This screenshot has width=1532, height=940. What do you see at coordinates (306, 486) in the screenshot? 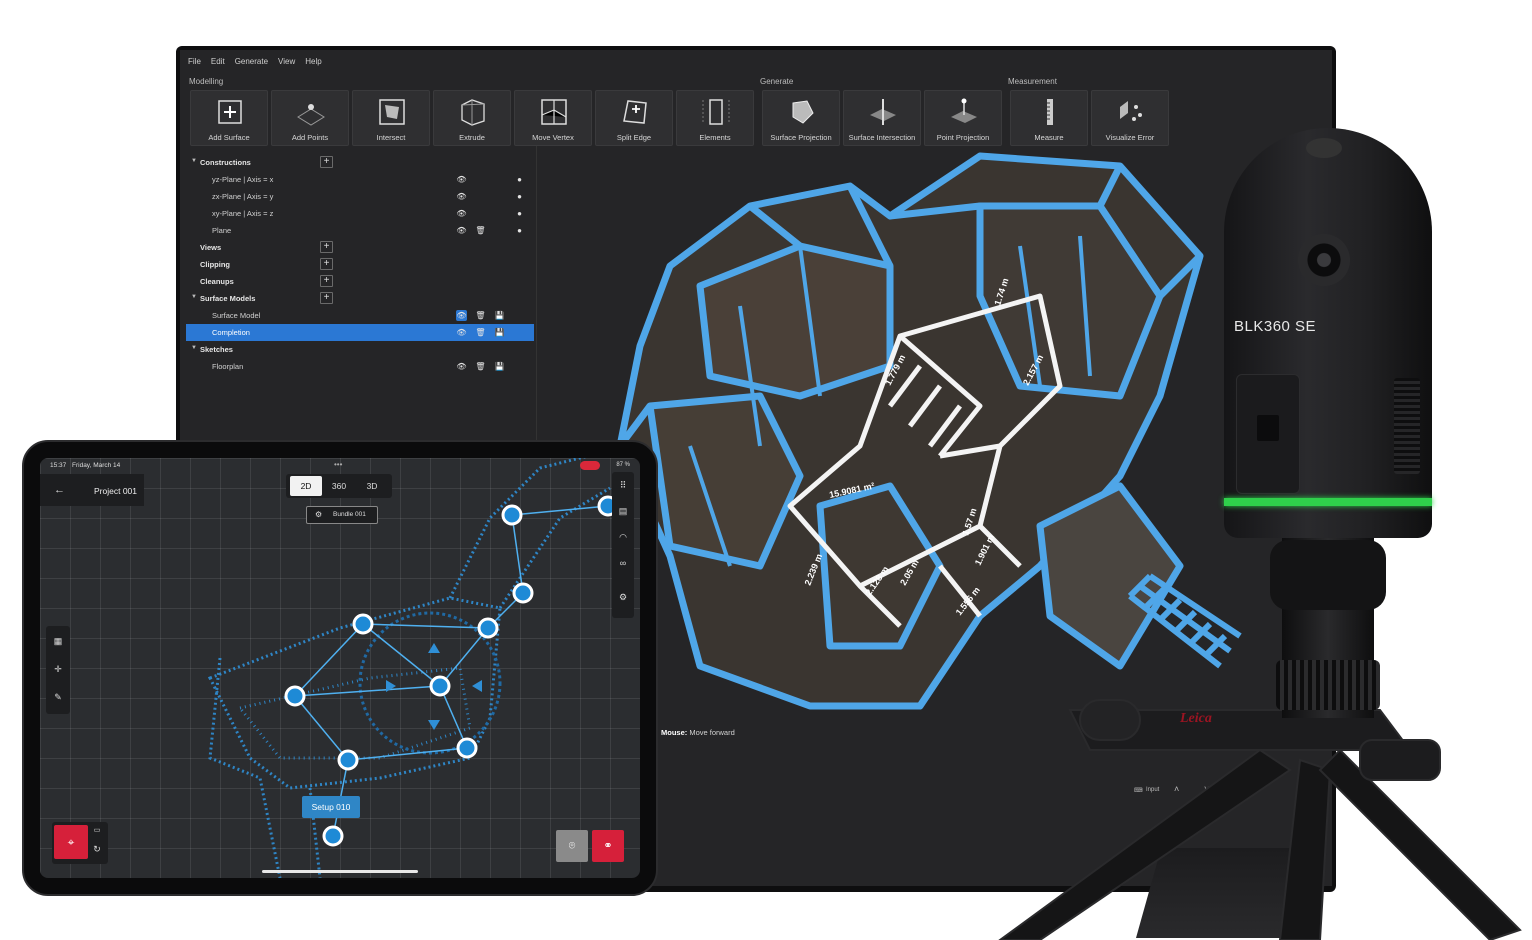
I see `mode-2d-tab: 2D` at bounding box center [306, 486].